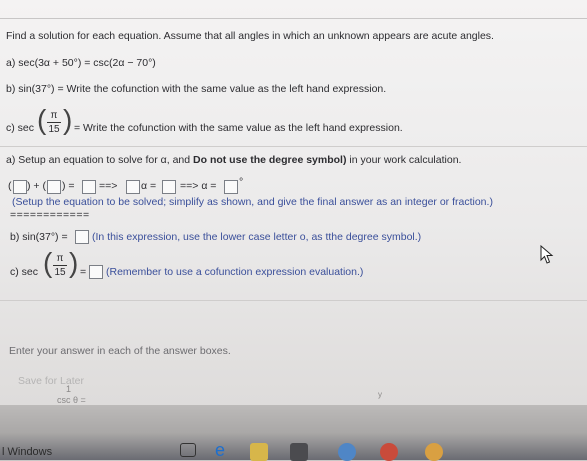  What do you see at coordinates (224, 450) in the screenshot?
I see `edge-browser-icon: e` at bounding box center [224, 450].